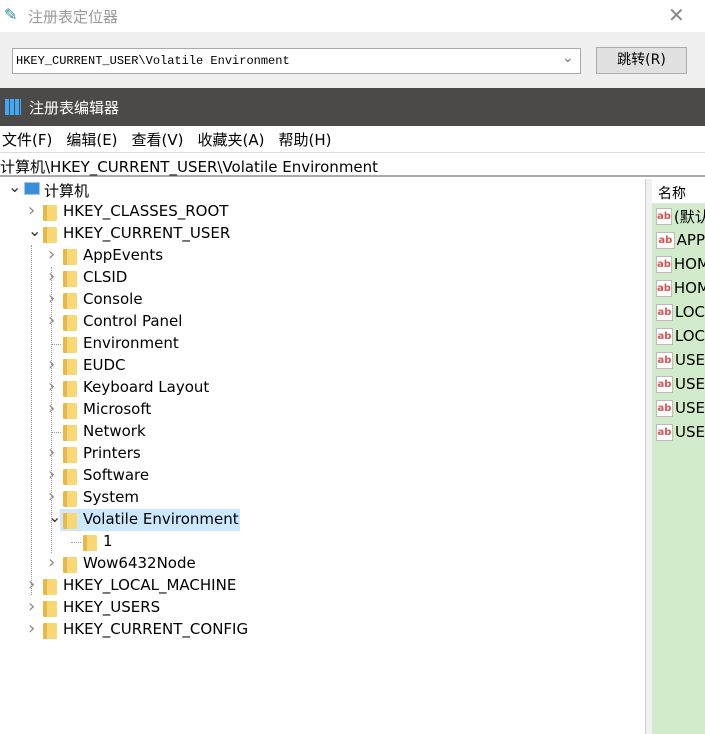  Describe the element at coordinates (323, 211) in the screenshot. I see `tree-item: › HKEY_CLASSES_ROOT` at that location.